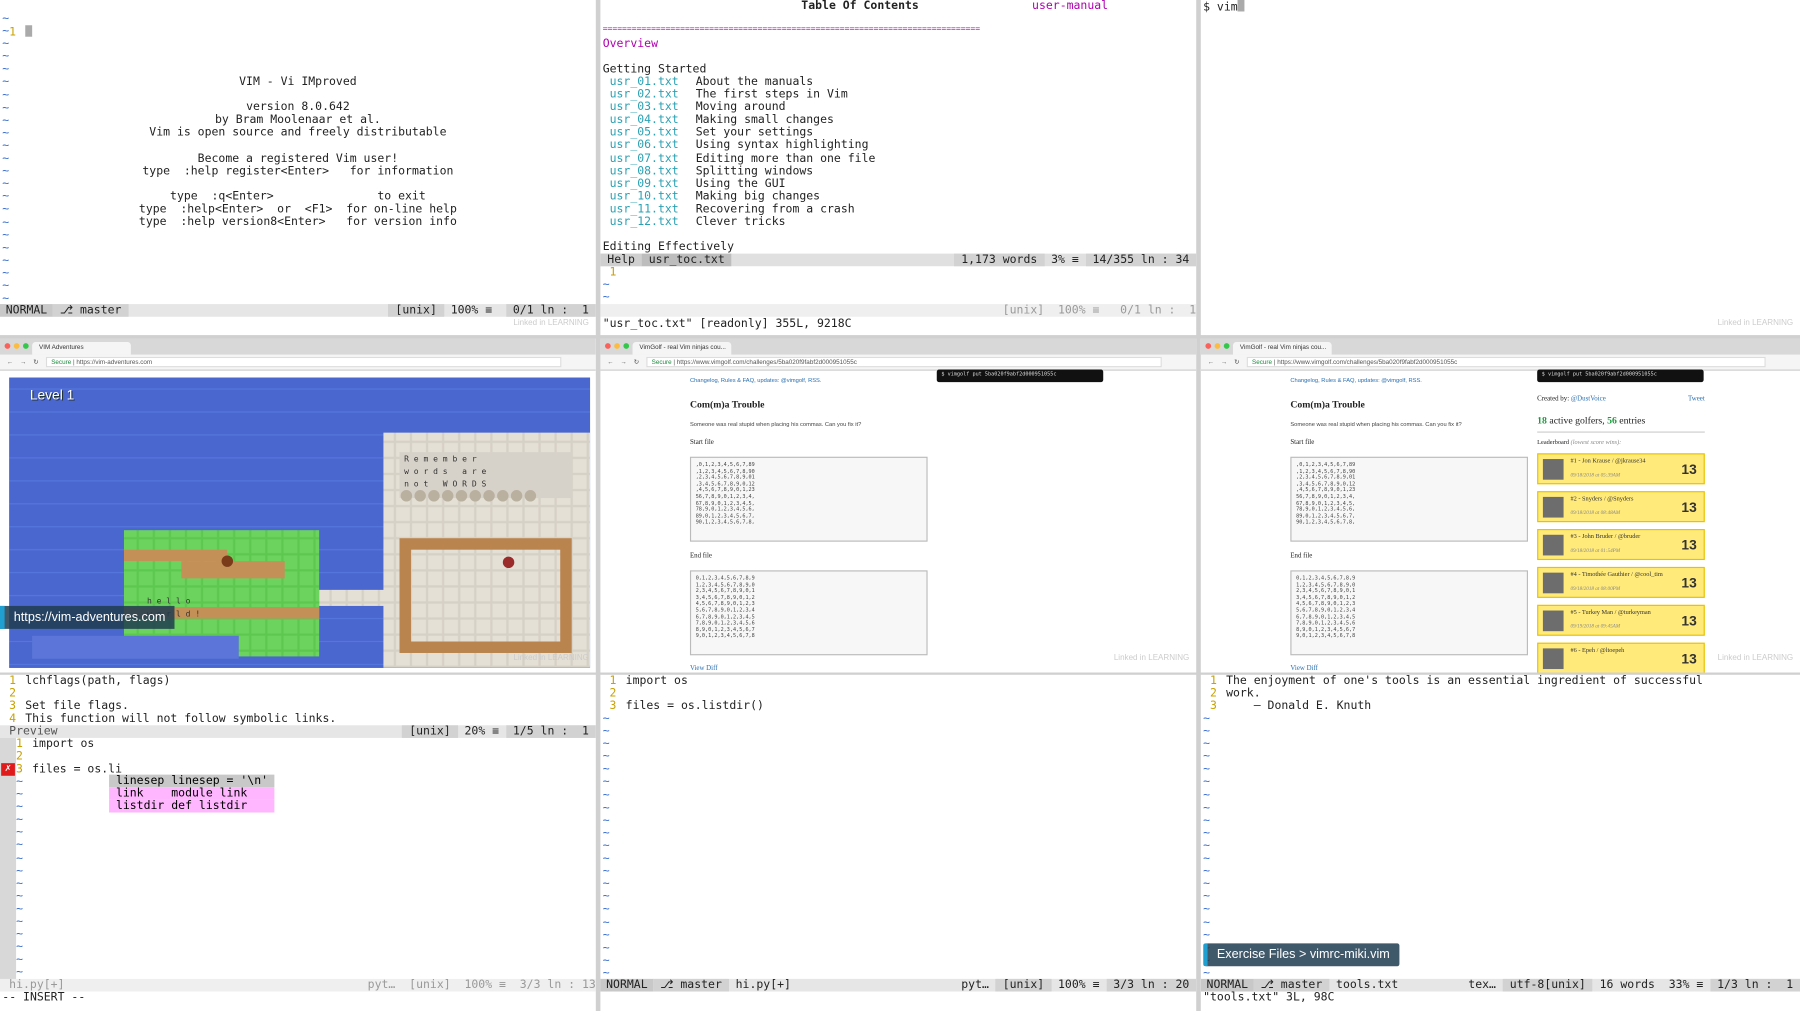 The image size is (1800, 1011). I want to click on splash-line: version 8.0.642, so click(298, 107).